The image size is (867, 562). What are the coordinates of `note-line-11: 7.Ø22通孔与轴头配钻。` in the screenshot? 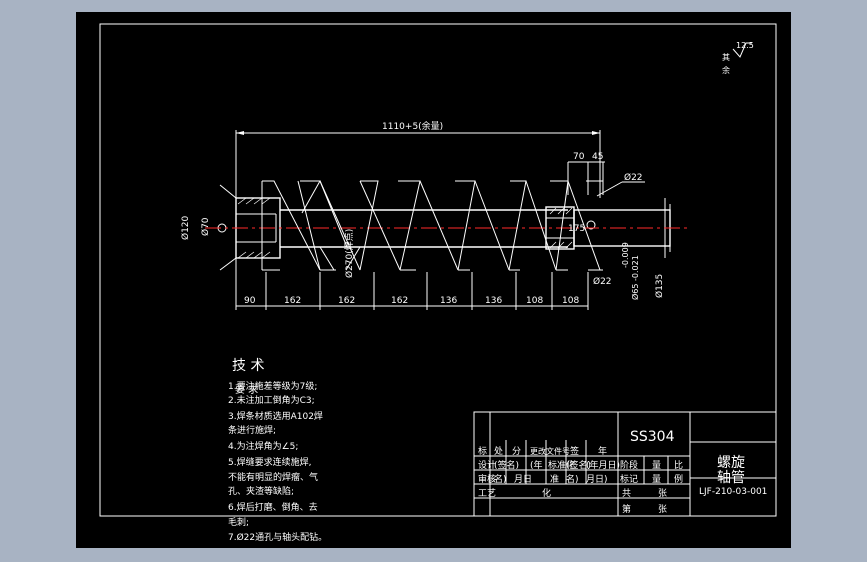 It's located at (277, 537).